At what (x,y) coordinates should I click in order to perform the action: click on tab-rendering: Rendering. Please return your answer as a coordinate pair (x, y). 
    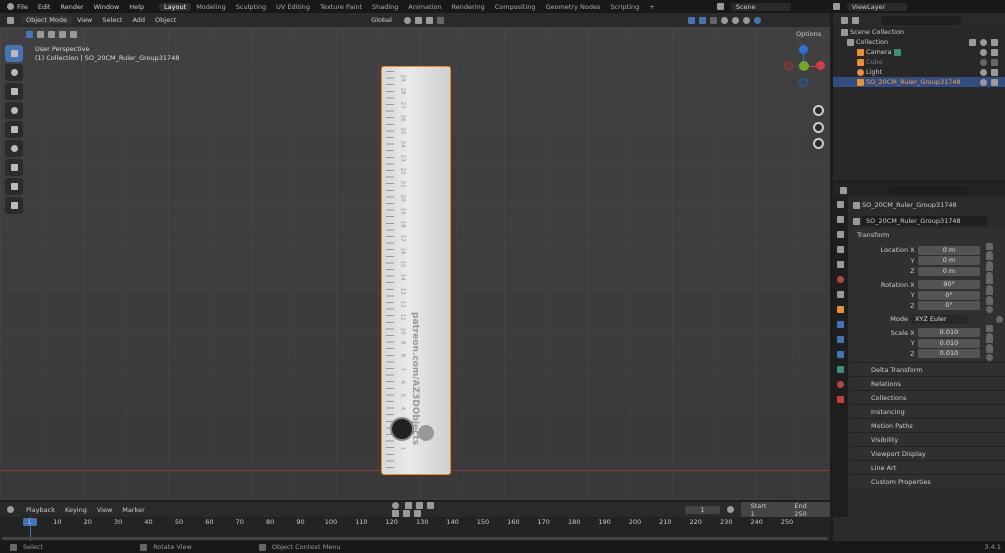
    Looking at the image, I should click on (468, 7).